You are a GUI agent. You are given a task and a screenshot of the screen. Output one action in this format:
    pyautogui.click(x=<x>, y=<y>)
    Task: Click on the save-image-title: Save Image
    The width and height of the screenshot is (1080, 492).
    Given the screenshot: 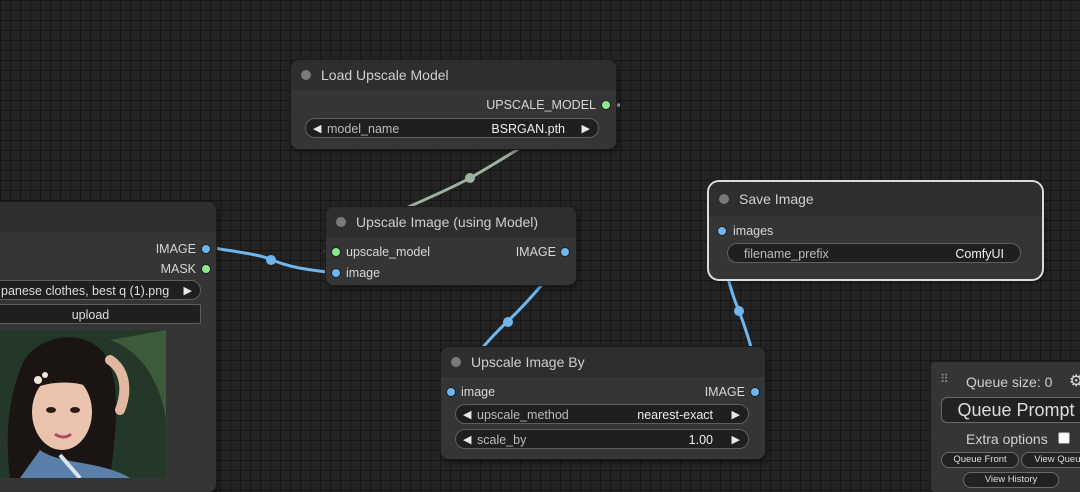 What is the action you would take?
    pyautogui.click(x=875, y=199)
    